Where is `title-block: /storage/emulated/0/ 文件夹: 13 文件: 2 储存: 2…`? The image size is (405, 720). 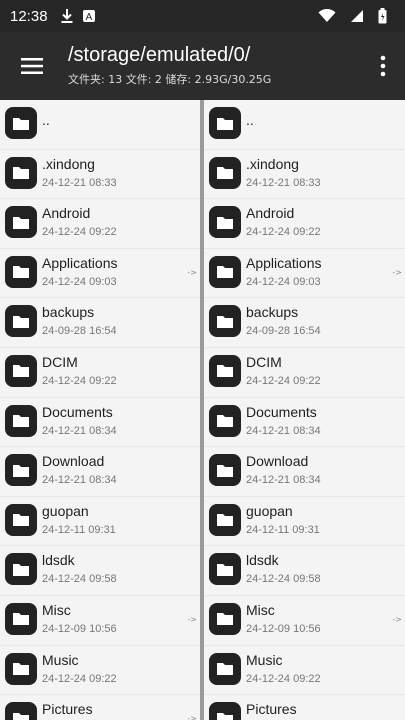
title-block: /storage/emulated/0/ 文件夹: 13 文件: 2 储存: 2… is located at coordinates (213, 64).